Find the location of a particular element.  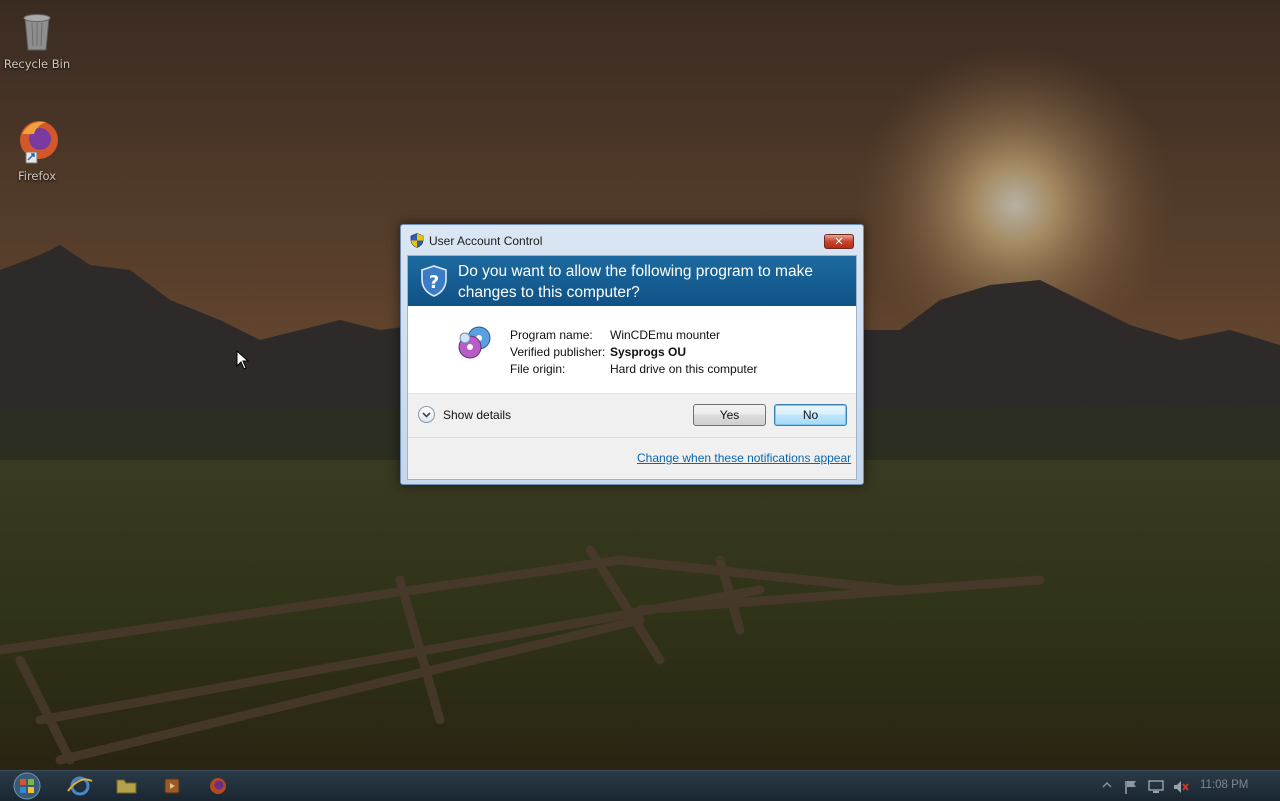

firefox-label: Firefox is located at coordinates (37, 176).